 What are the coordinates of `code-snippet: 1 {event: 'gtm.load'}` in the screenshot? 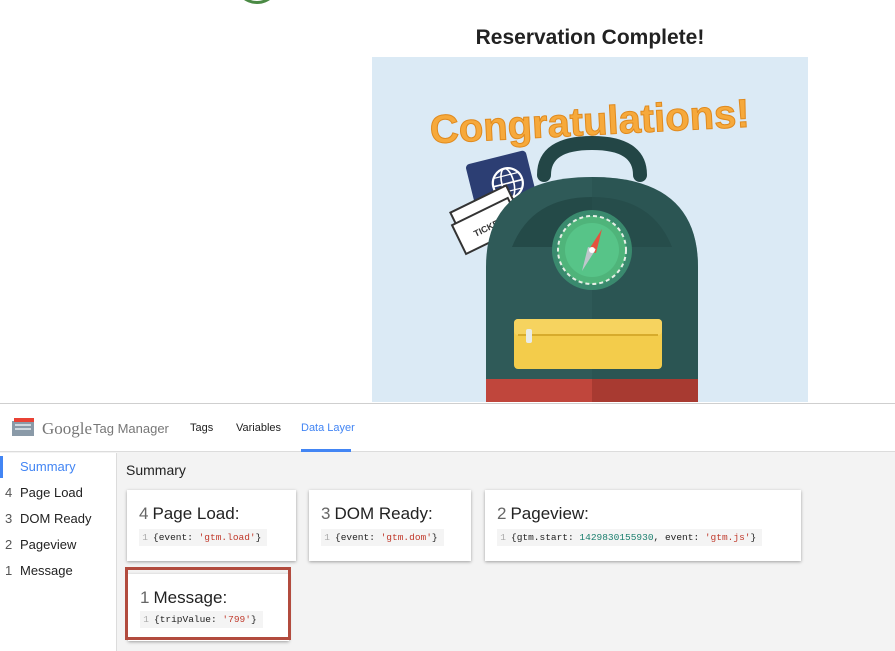 It's located at (203, 537).